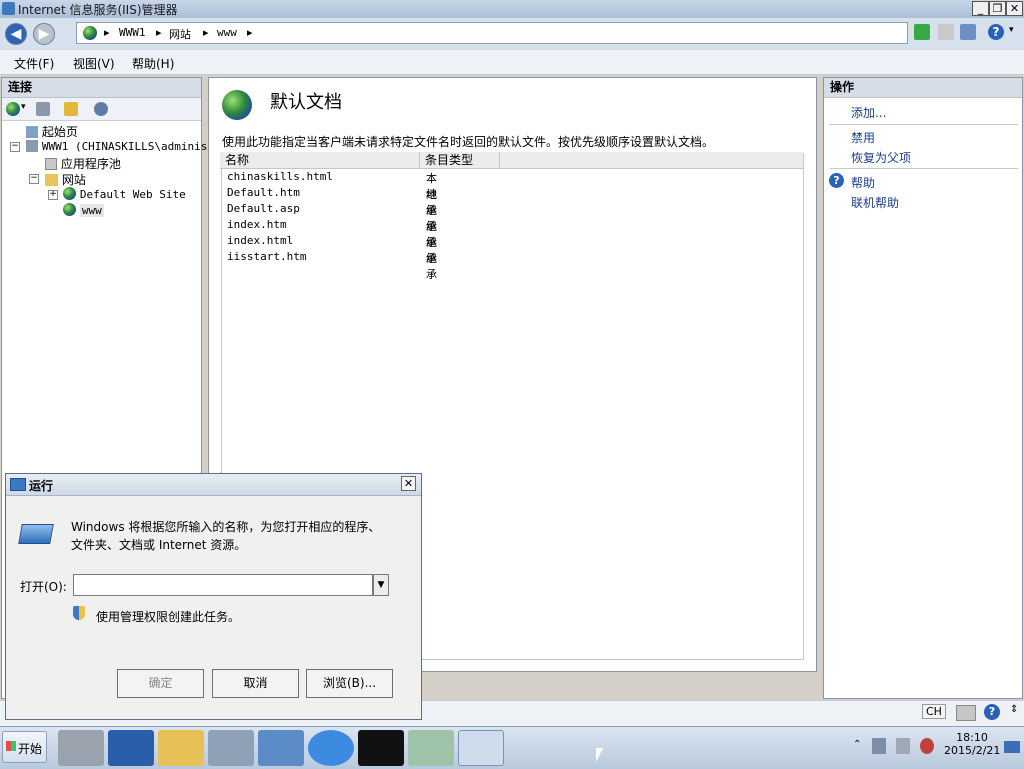 The width and height of the screenshot is (1024, 769). What do you see at coordinates (53, 195) in the screenshot?
I see `expand-default-site-icon: +` at bounding box center [53, 195].